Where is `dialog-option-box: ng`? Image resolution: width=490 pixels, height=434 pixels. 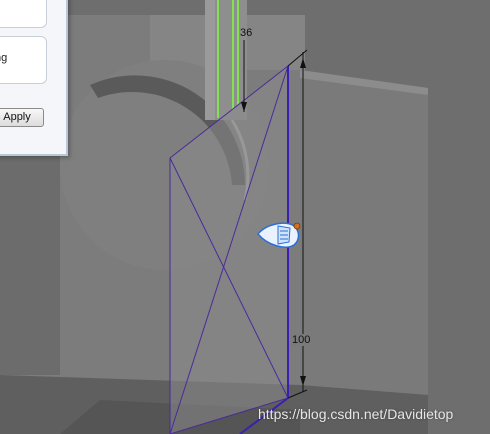
dialog-option-box: ng is located at coordinates (23, 60).